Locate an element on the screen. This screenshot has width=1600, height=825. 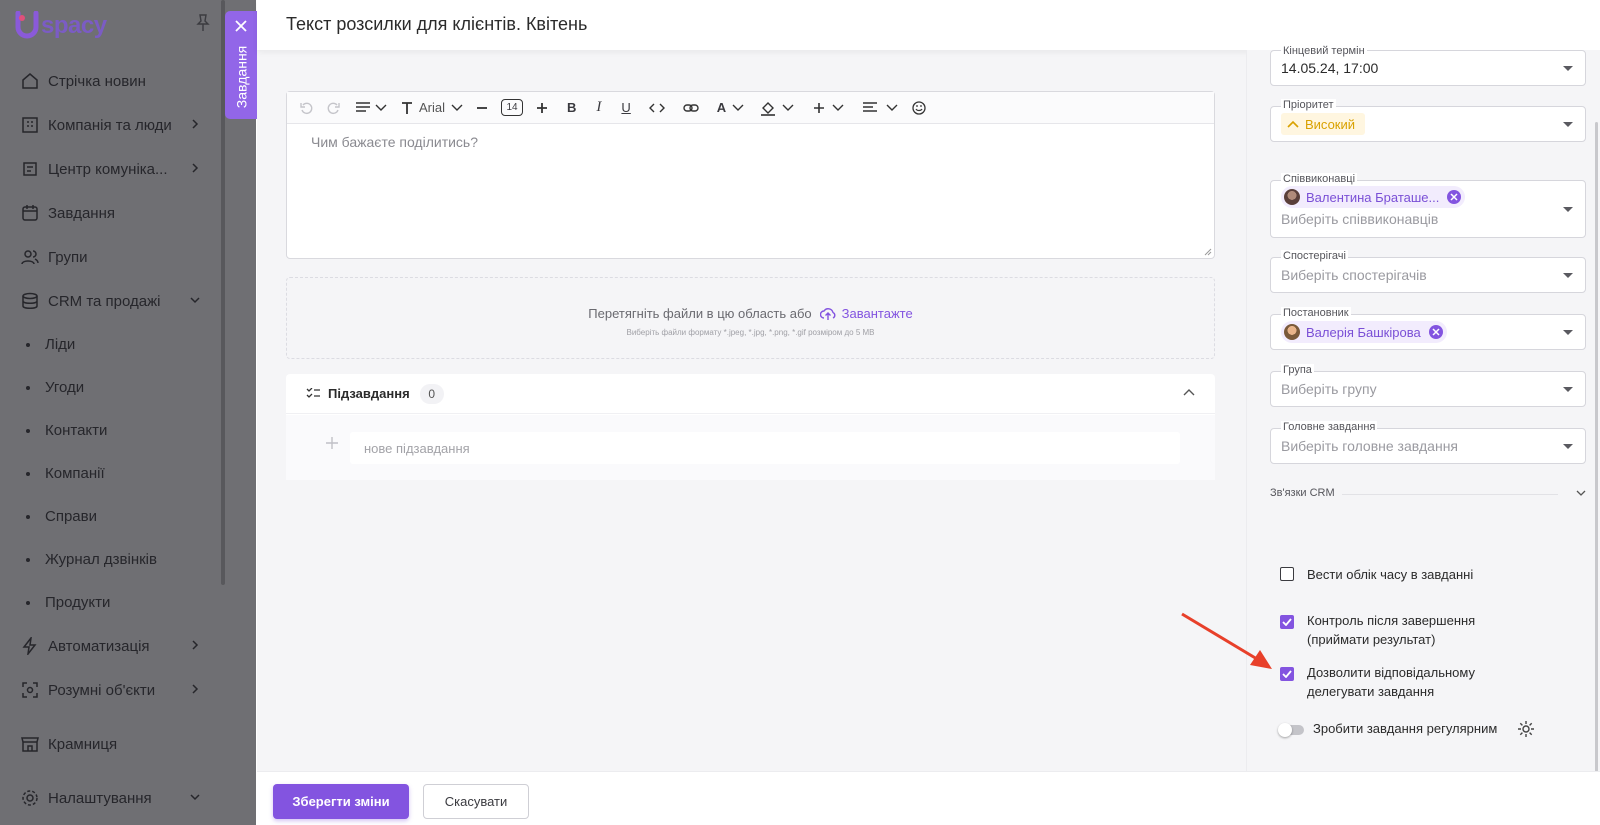
app-logo: spacy is located at coordinates (60, 26).